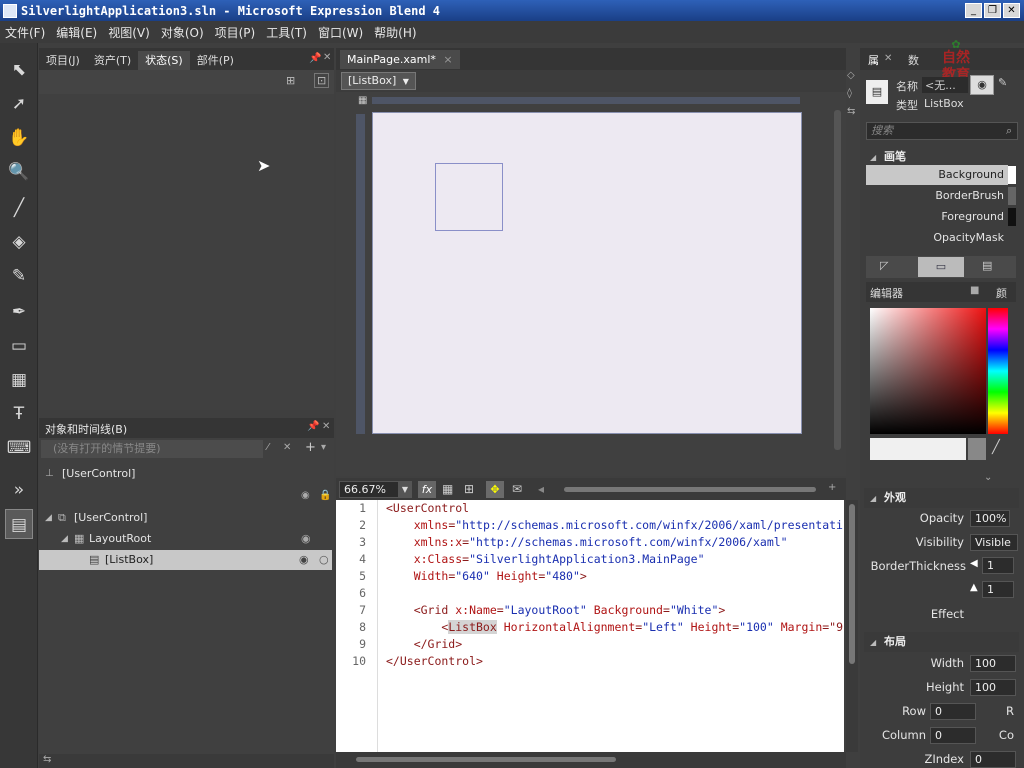  Describe the element at coordinates (953, 735) in the screenshot. I see `column-field: 0` at that location.